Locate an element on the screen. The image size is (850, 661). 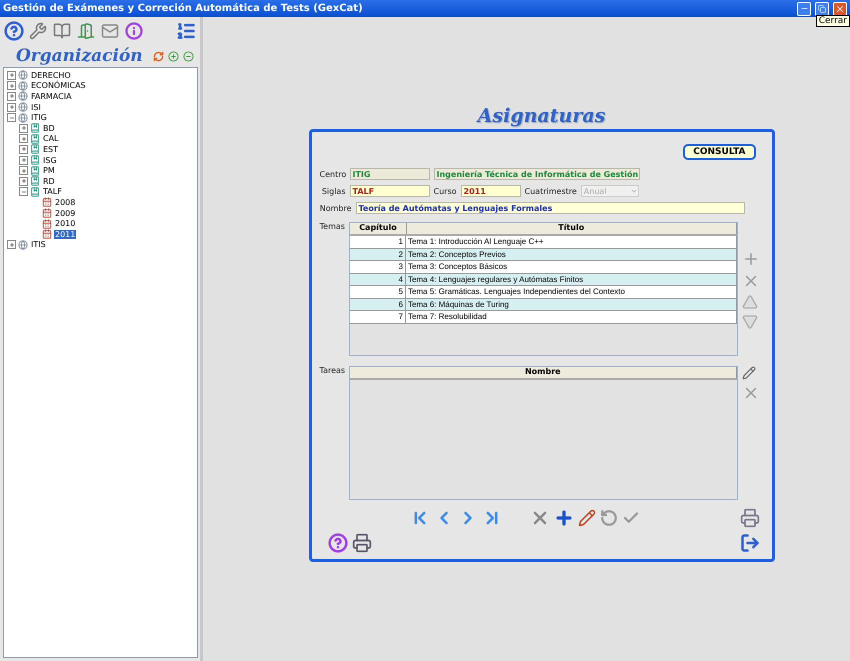
refresh-icon is located at coordinates (158, 56).